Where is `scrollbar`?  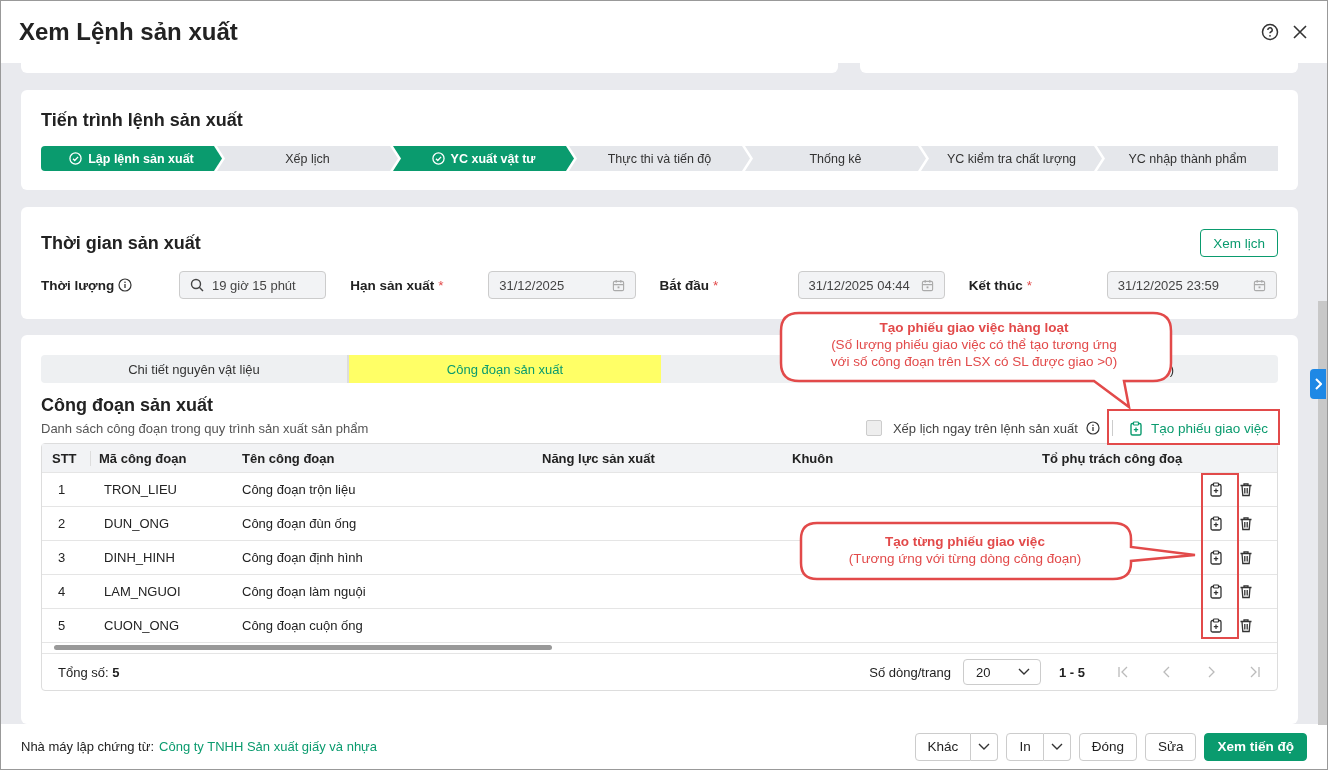
scrollbar is located at coordinates (1322, 513).